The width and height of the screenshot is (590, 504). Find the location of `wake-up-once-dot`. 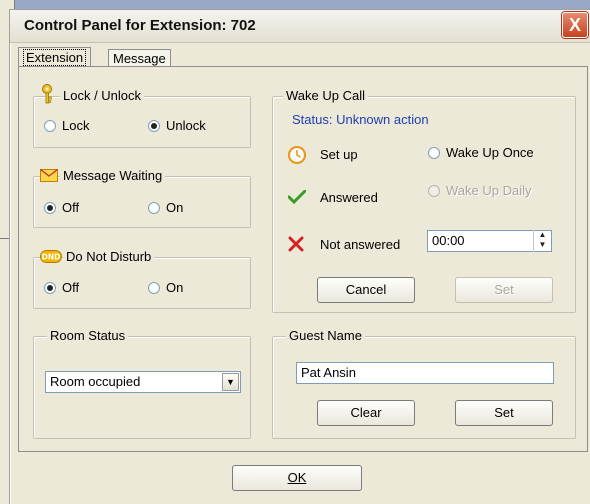

wake-up-once-dot is located at coordinates (434, 152).